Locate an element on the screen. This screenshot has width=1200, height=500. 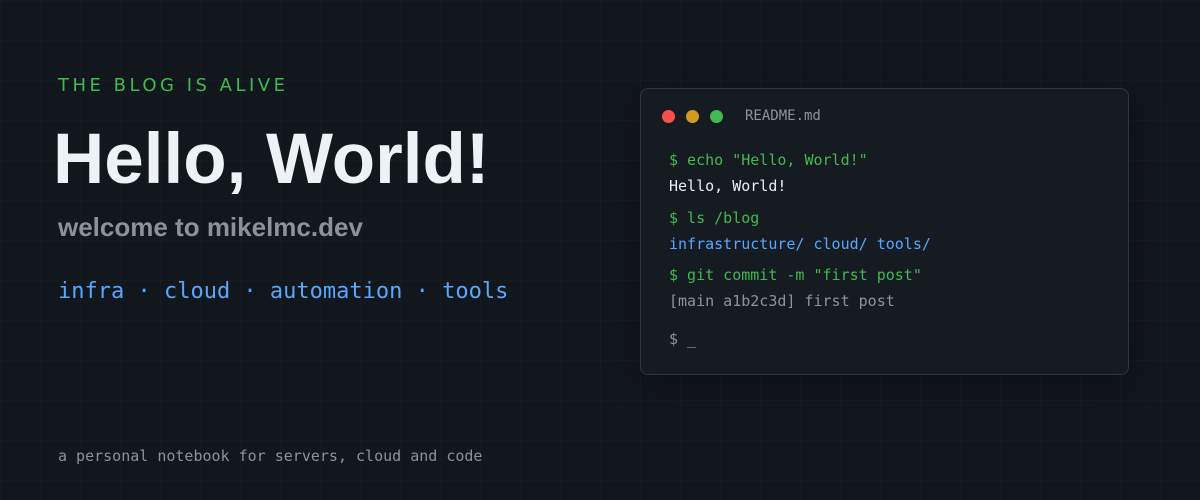
terminal-command-line: $ ls /blog is located at coordinates (714, 218).